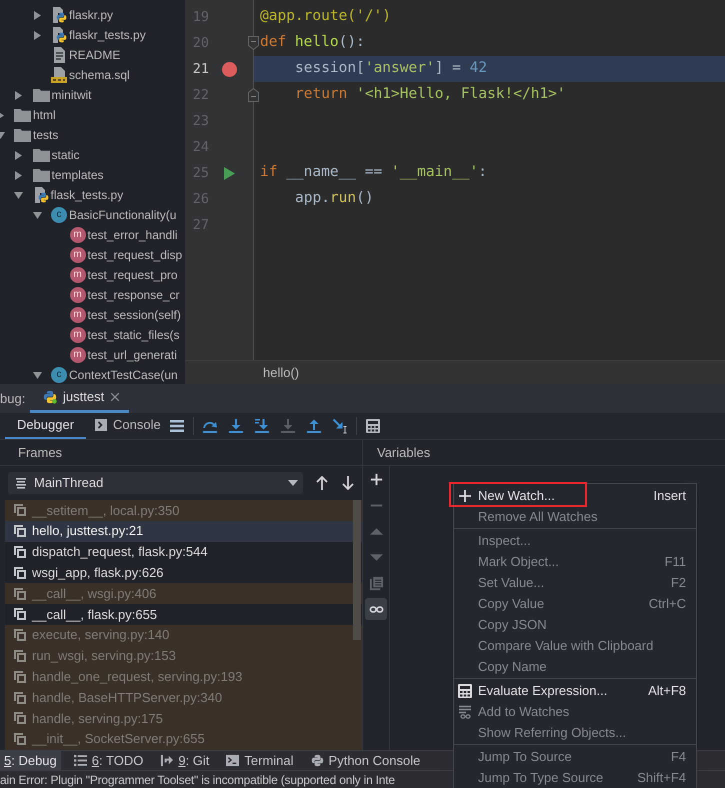 This screenshot has width=725, height=788. Describe the element at coordinates (91, 15) in the screenshot. I see `tree-item: flaskr.py` at that location.